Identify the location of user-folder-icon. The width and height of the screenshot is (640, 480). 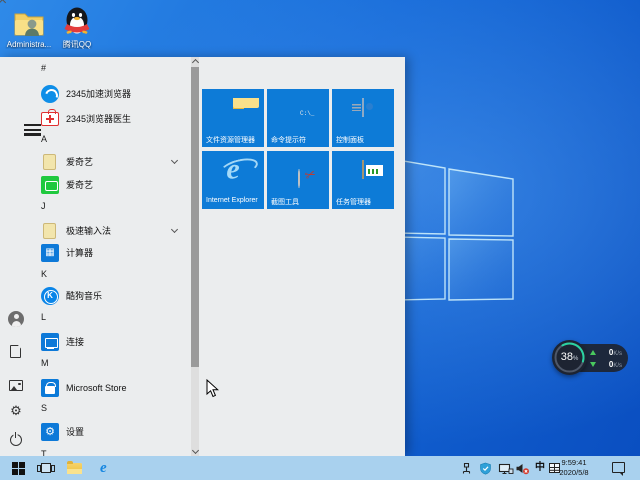
(29, 24).